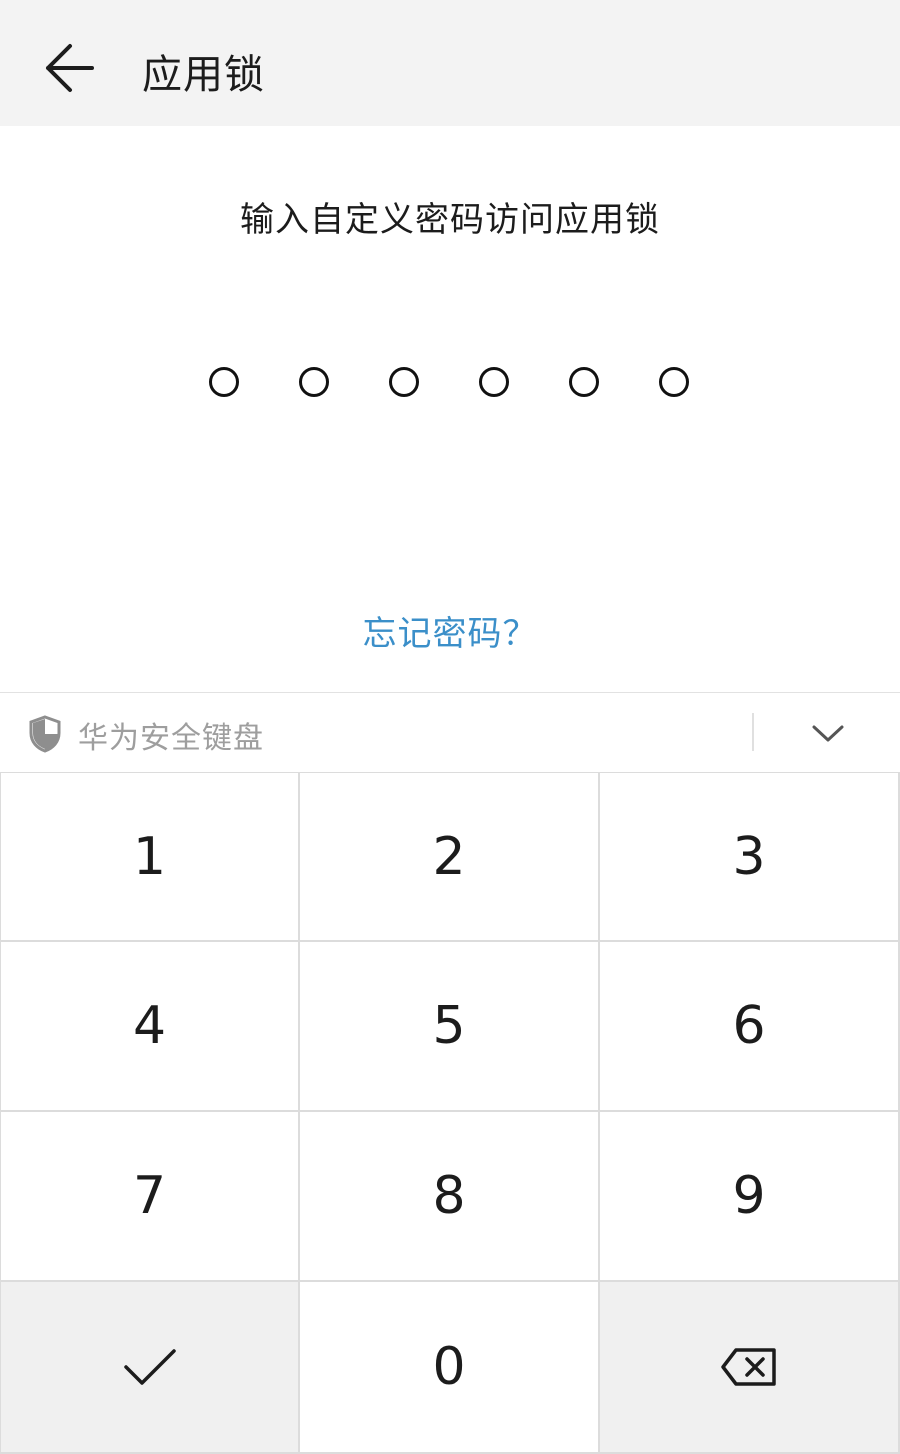 This screenshot has height=1454, width=900. I want to click on collapse-keyboard-button, so click(828, 733).